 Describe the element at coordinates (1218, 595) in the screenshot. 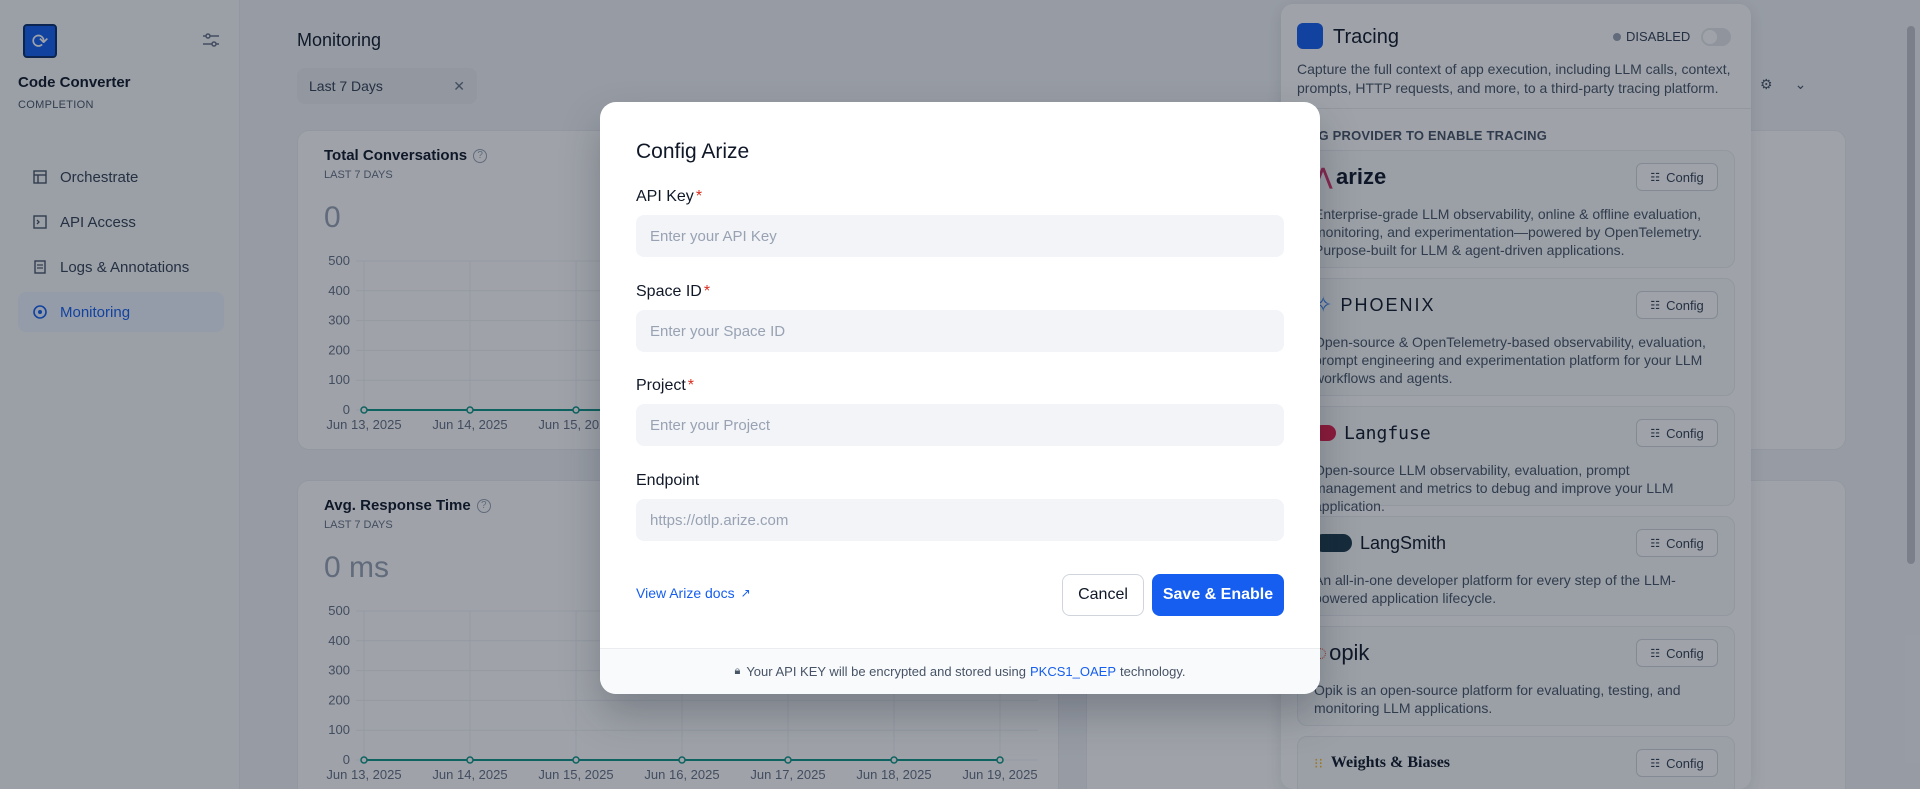

I see `save-enable-button: Save & Enable` at that location.